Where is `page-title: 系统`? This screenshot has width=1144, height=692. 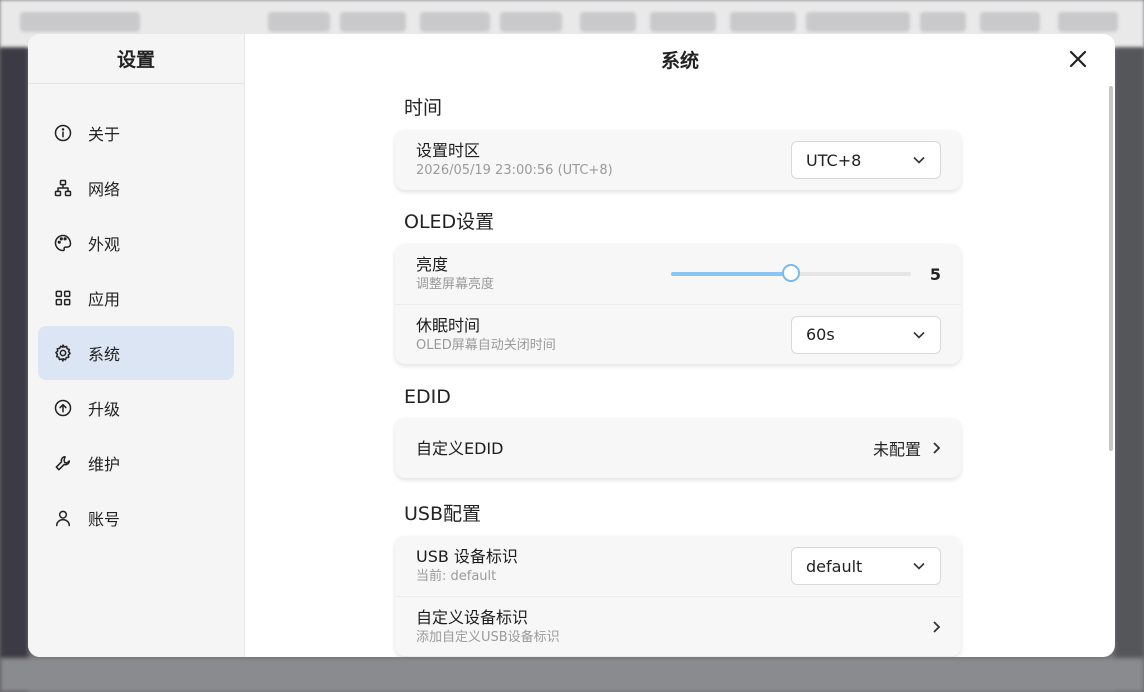
page-title: 系统 is located at coordinates (679, 60).